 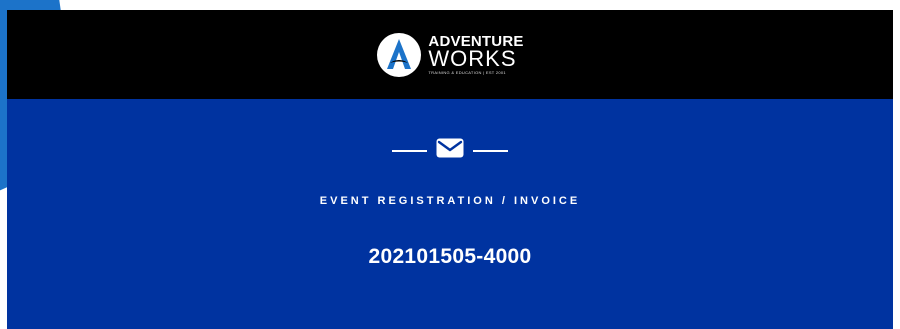 I want to click on brand-tagline: TRAINING & EDUCATION | EST 2001, so click(x=467, y=72).